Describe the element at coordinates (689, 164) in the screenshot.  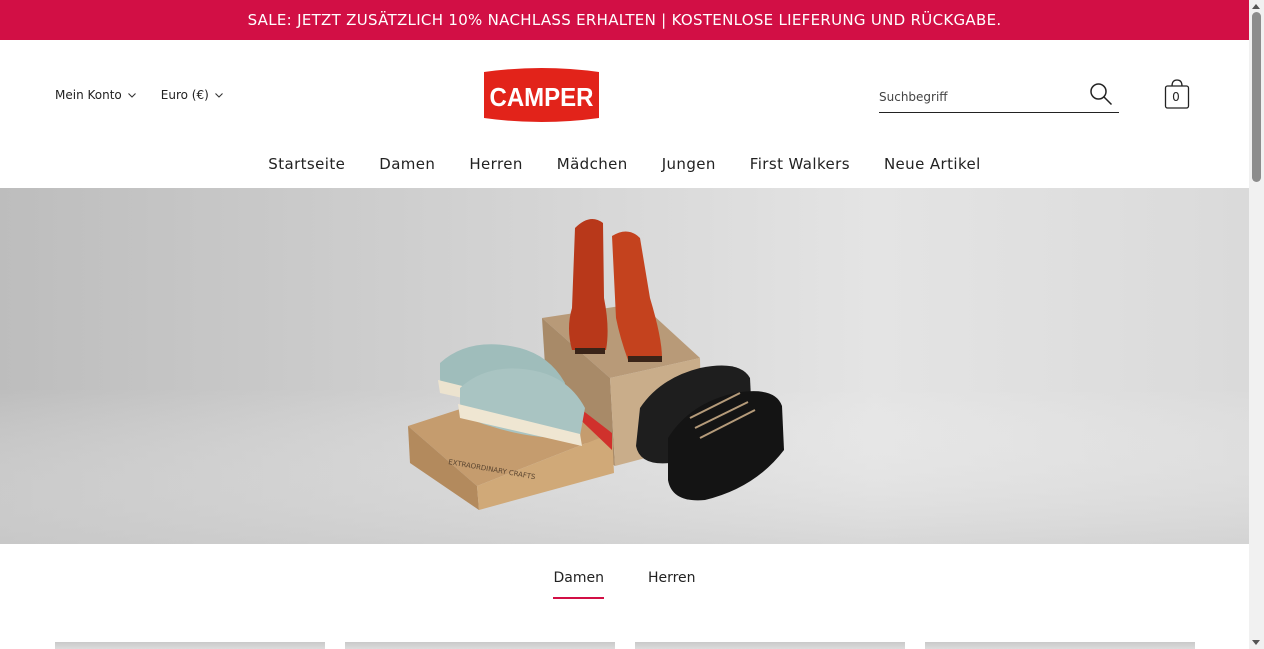
I see `nav-item-jungen: Jungen` at that location.